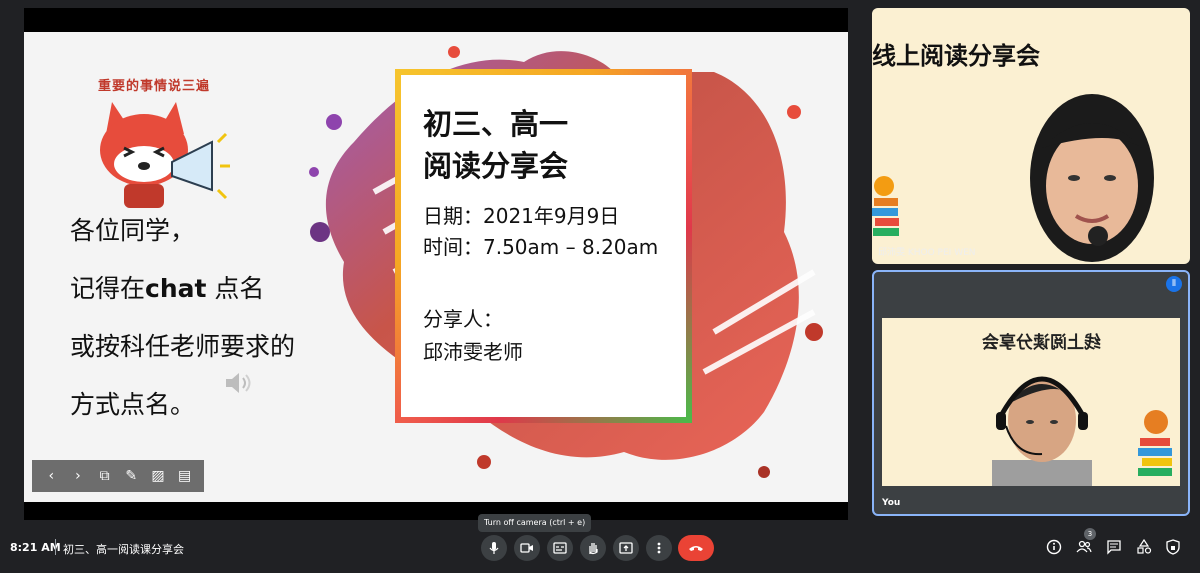 The height and width of the screenshot is (573, 1200). What do you see at coordinates (183, 346) in the screenshot?
I see `notice-line-3: 或按科任老师要求的` at bounding box center [183, 346].